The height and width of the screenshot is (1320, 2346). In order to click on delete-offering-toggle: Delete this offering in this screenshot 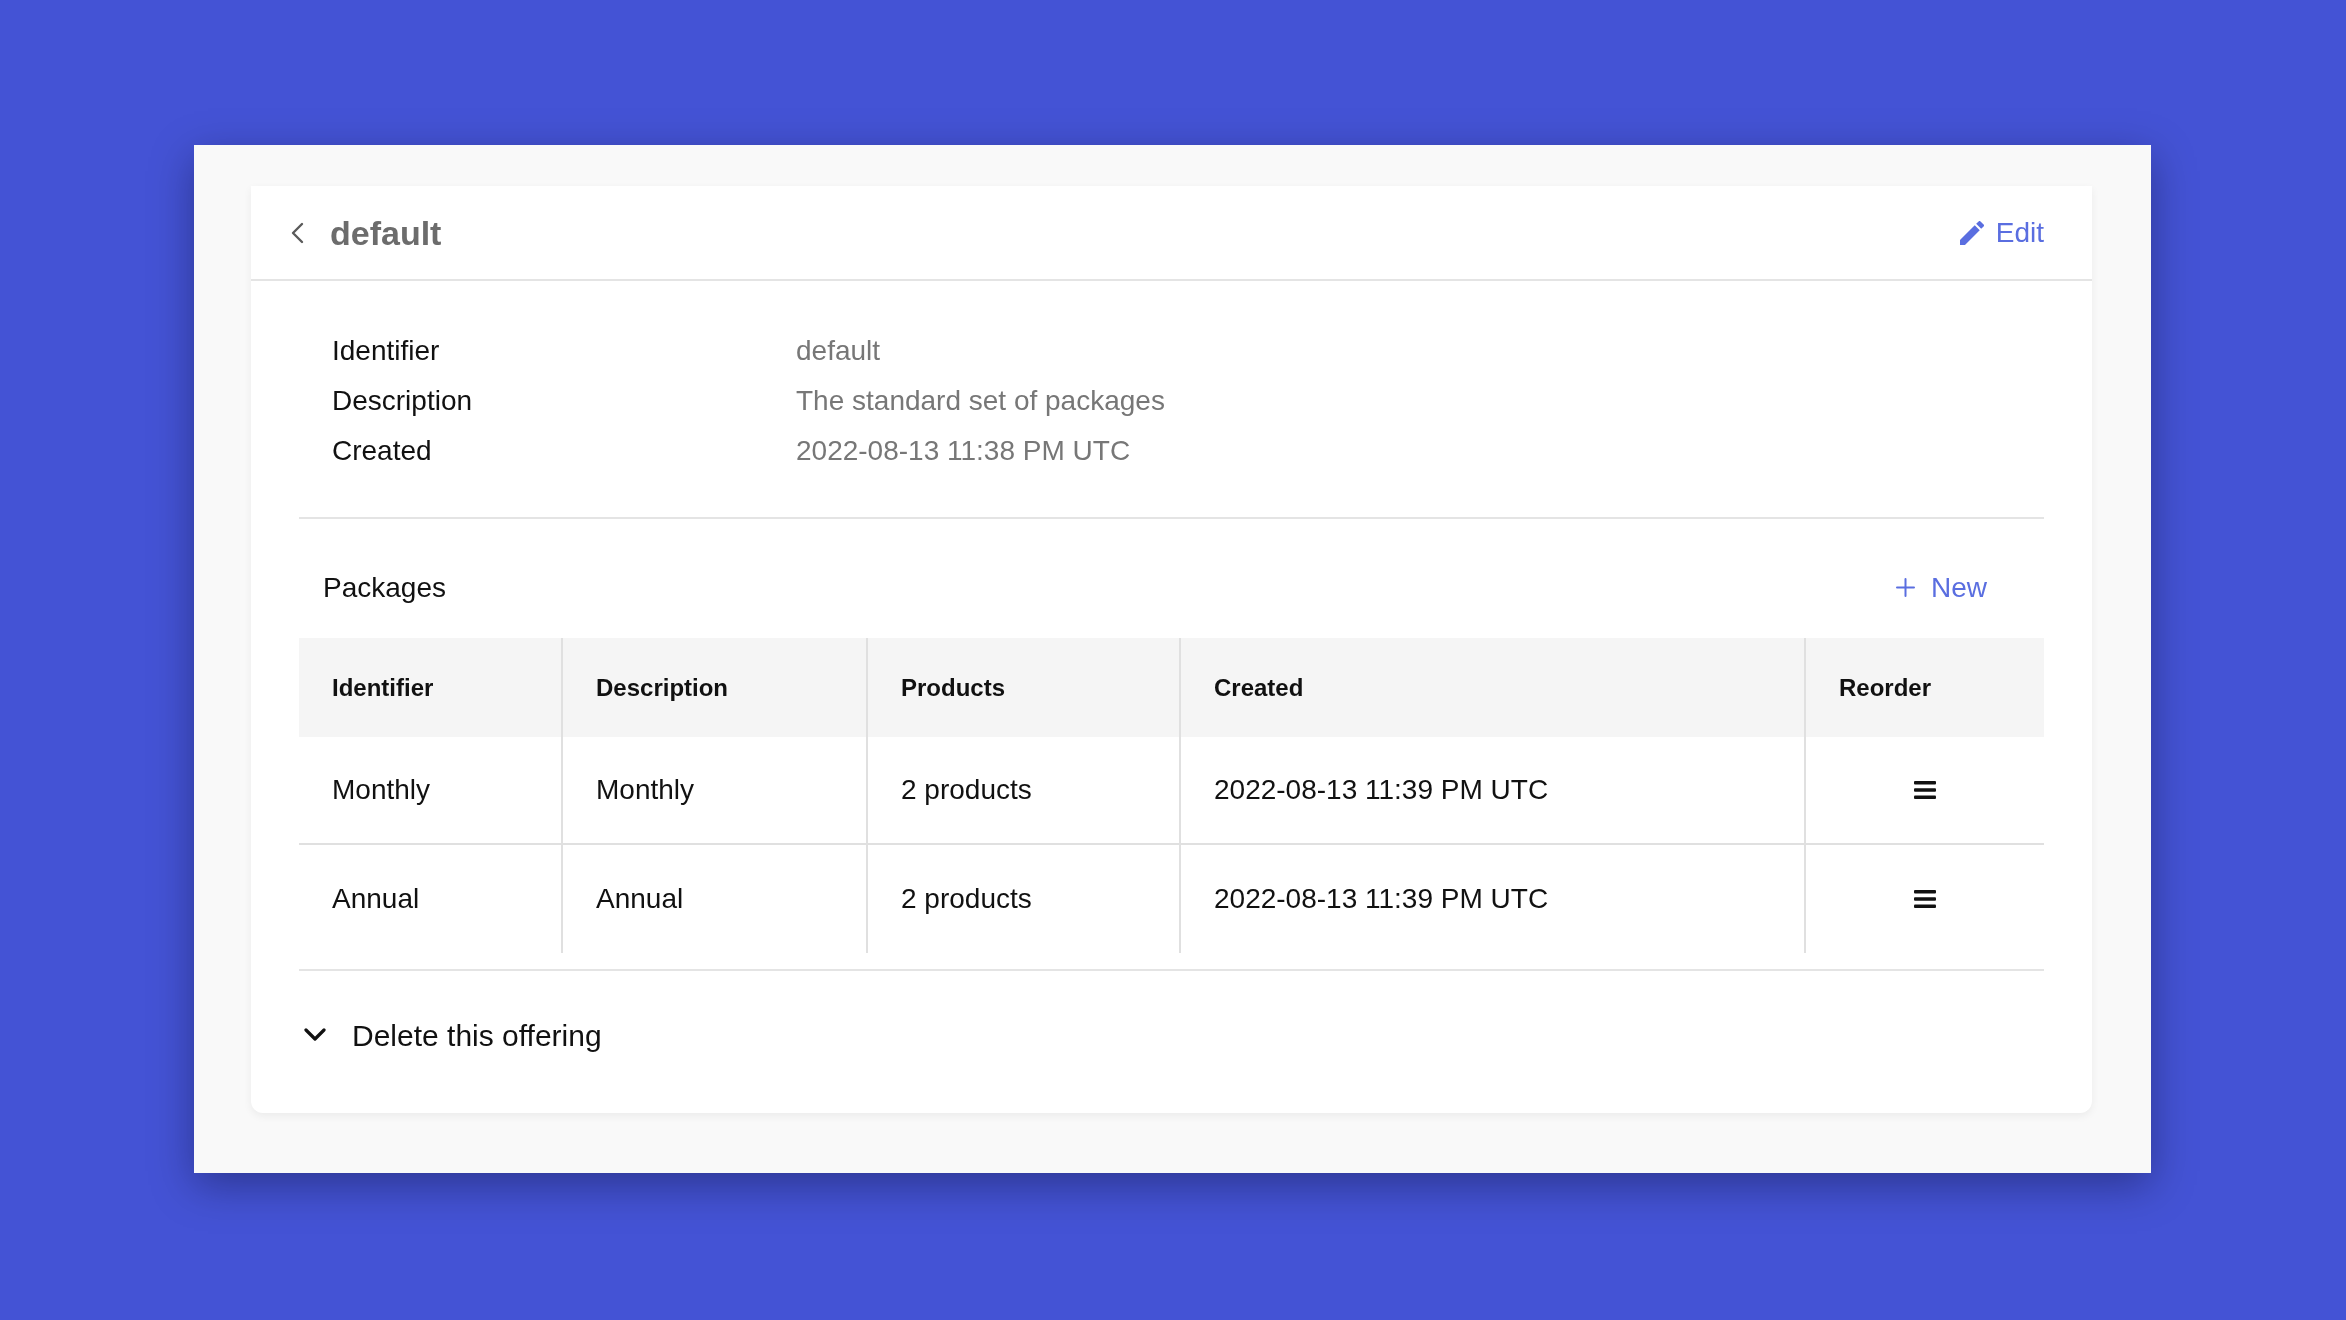, I will do `click(450, 1035)`.